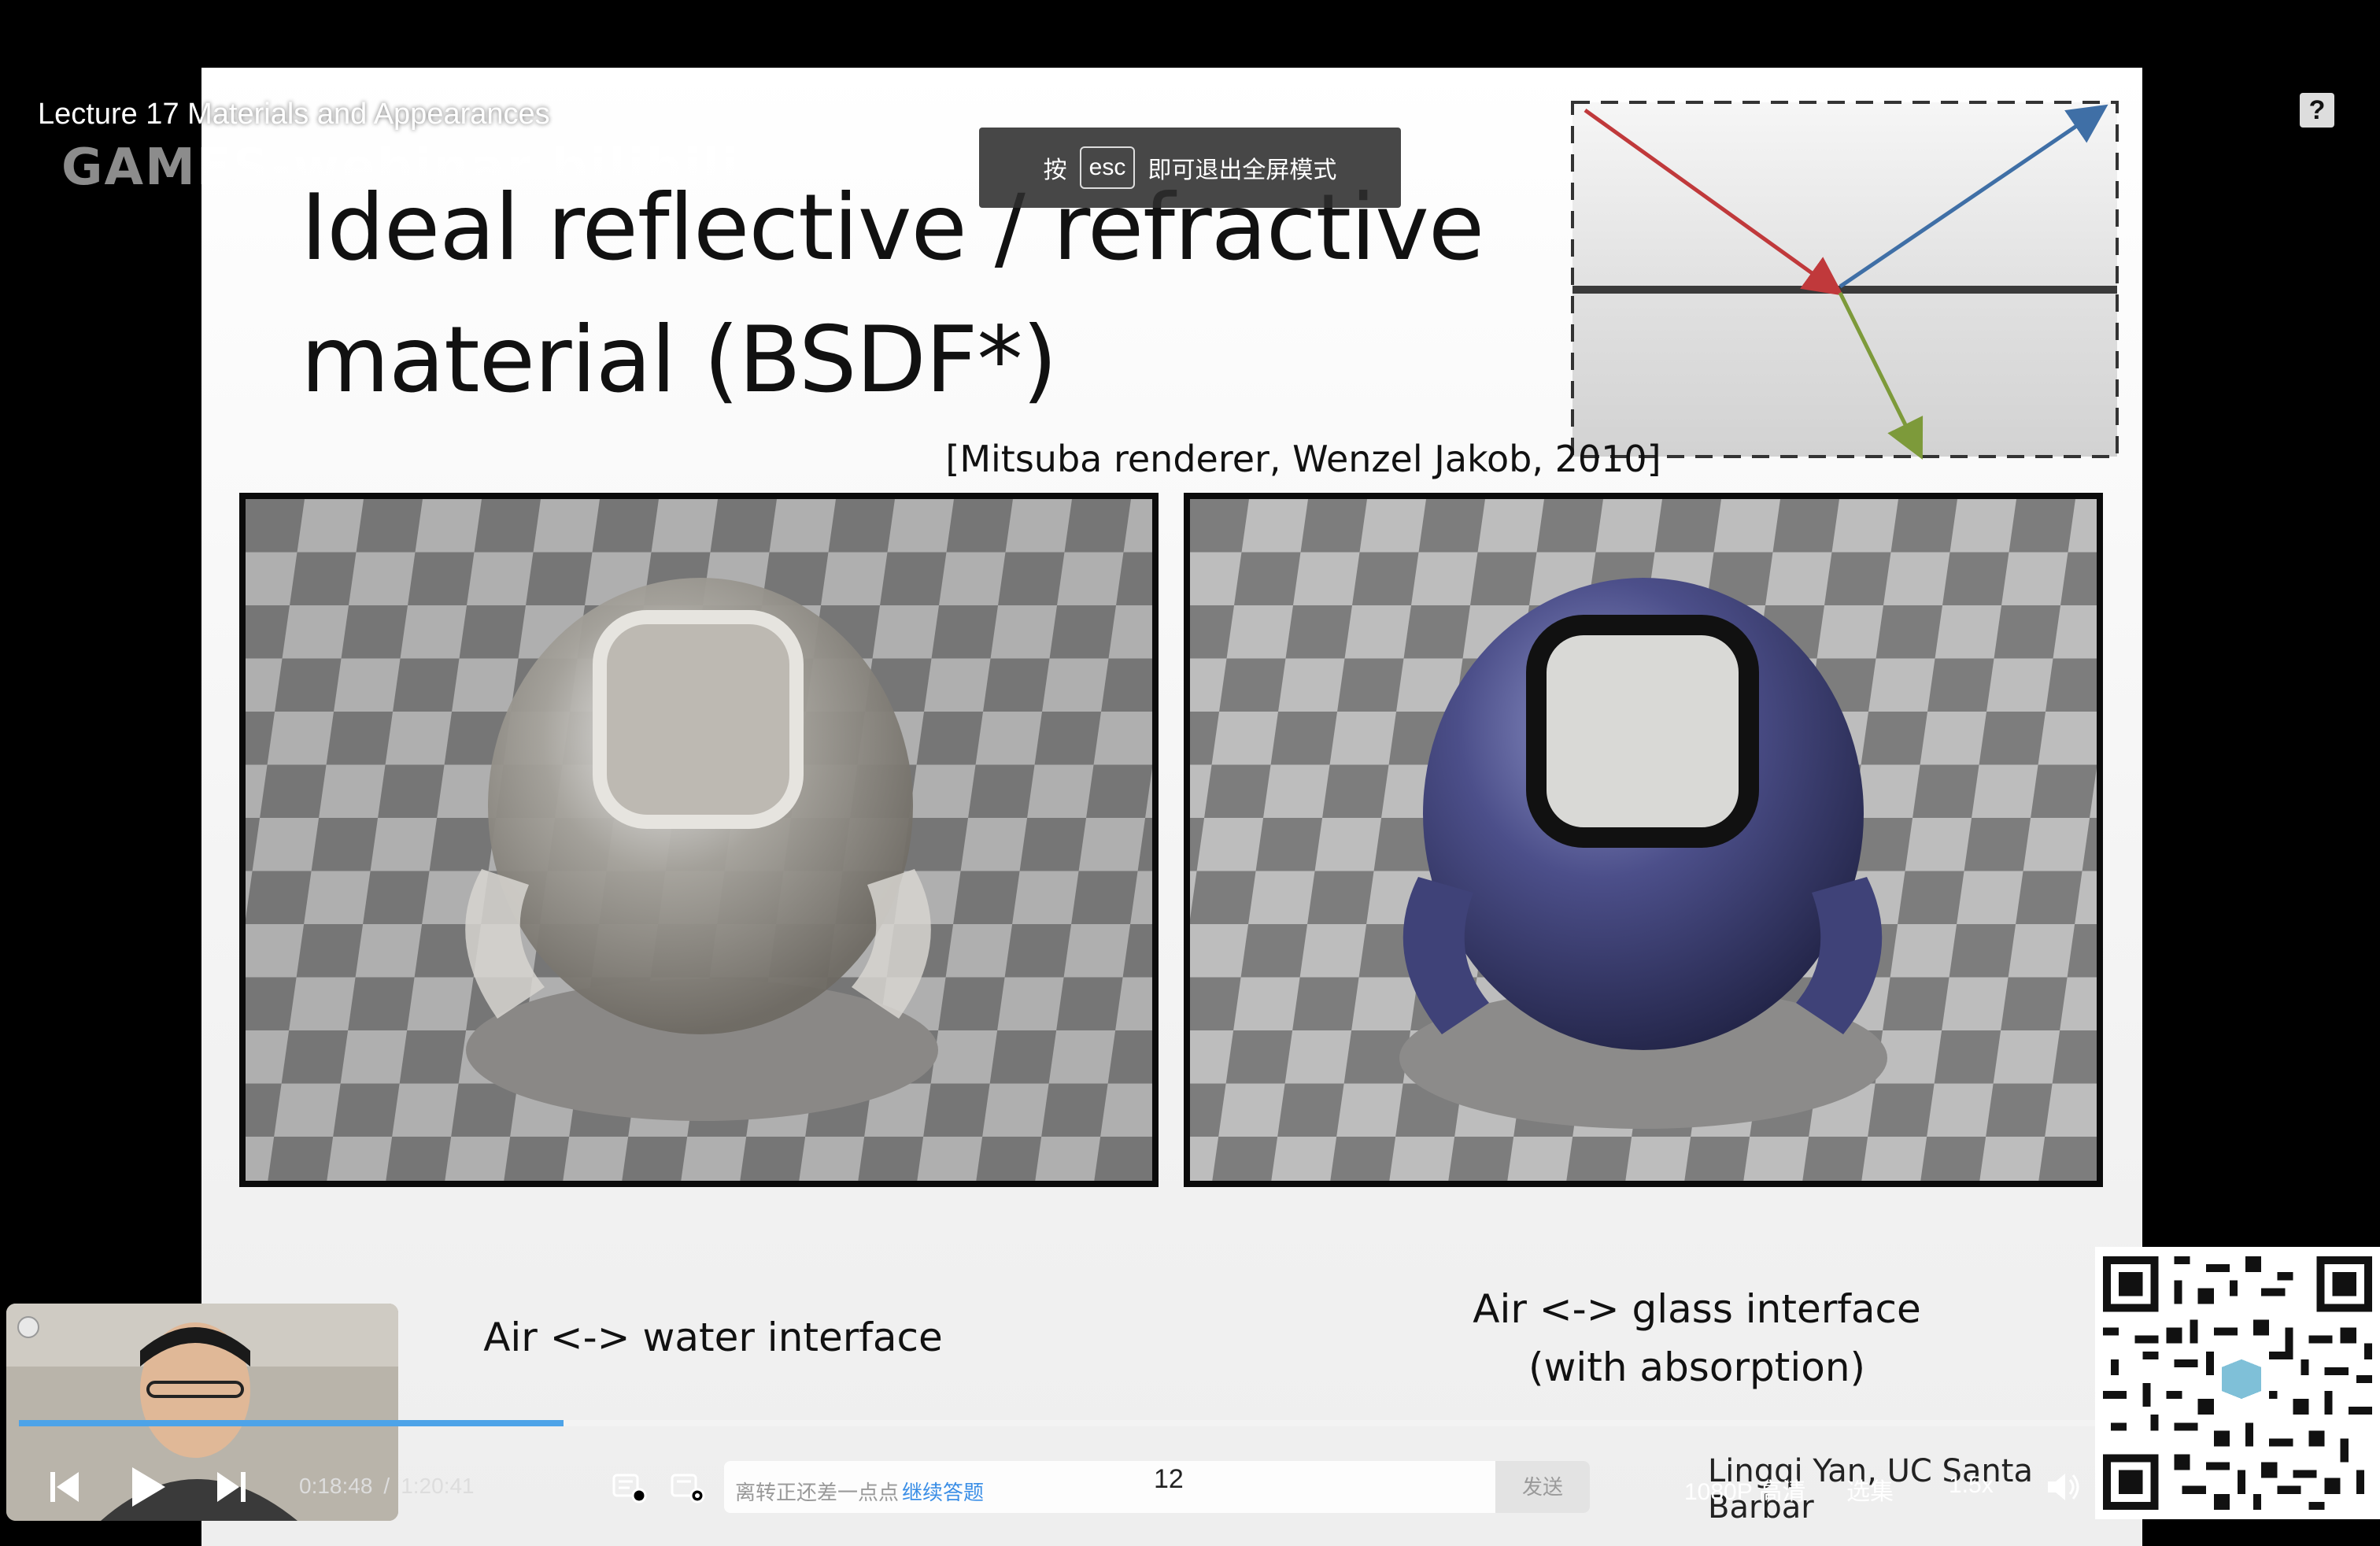 Image resolution: width=2380 pixels, height=1546 pixels. I want to click on skip-next-icon, so click(231, 1487).